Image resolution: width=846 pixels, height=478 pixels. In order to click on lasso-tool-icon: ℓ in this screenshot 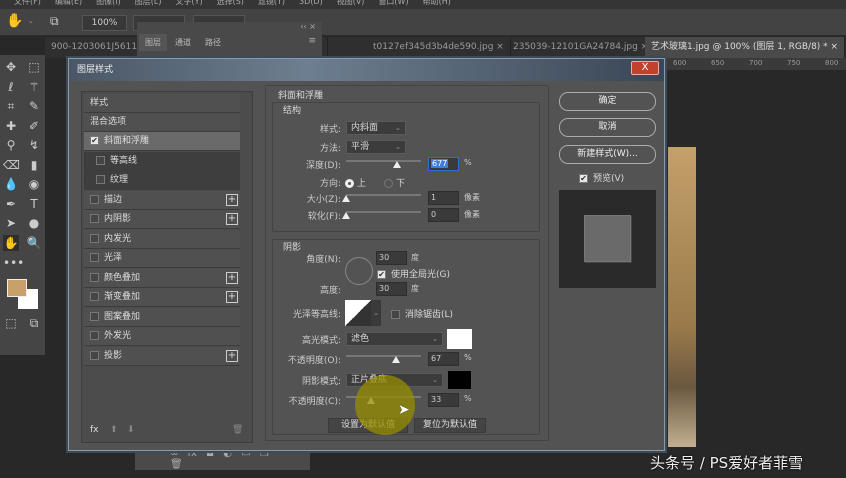, I will do `click(11, 87)`.